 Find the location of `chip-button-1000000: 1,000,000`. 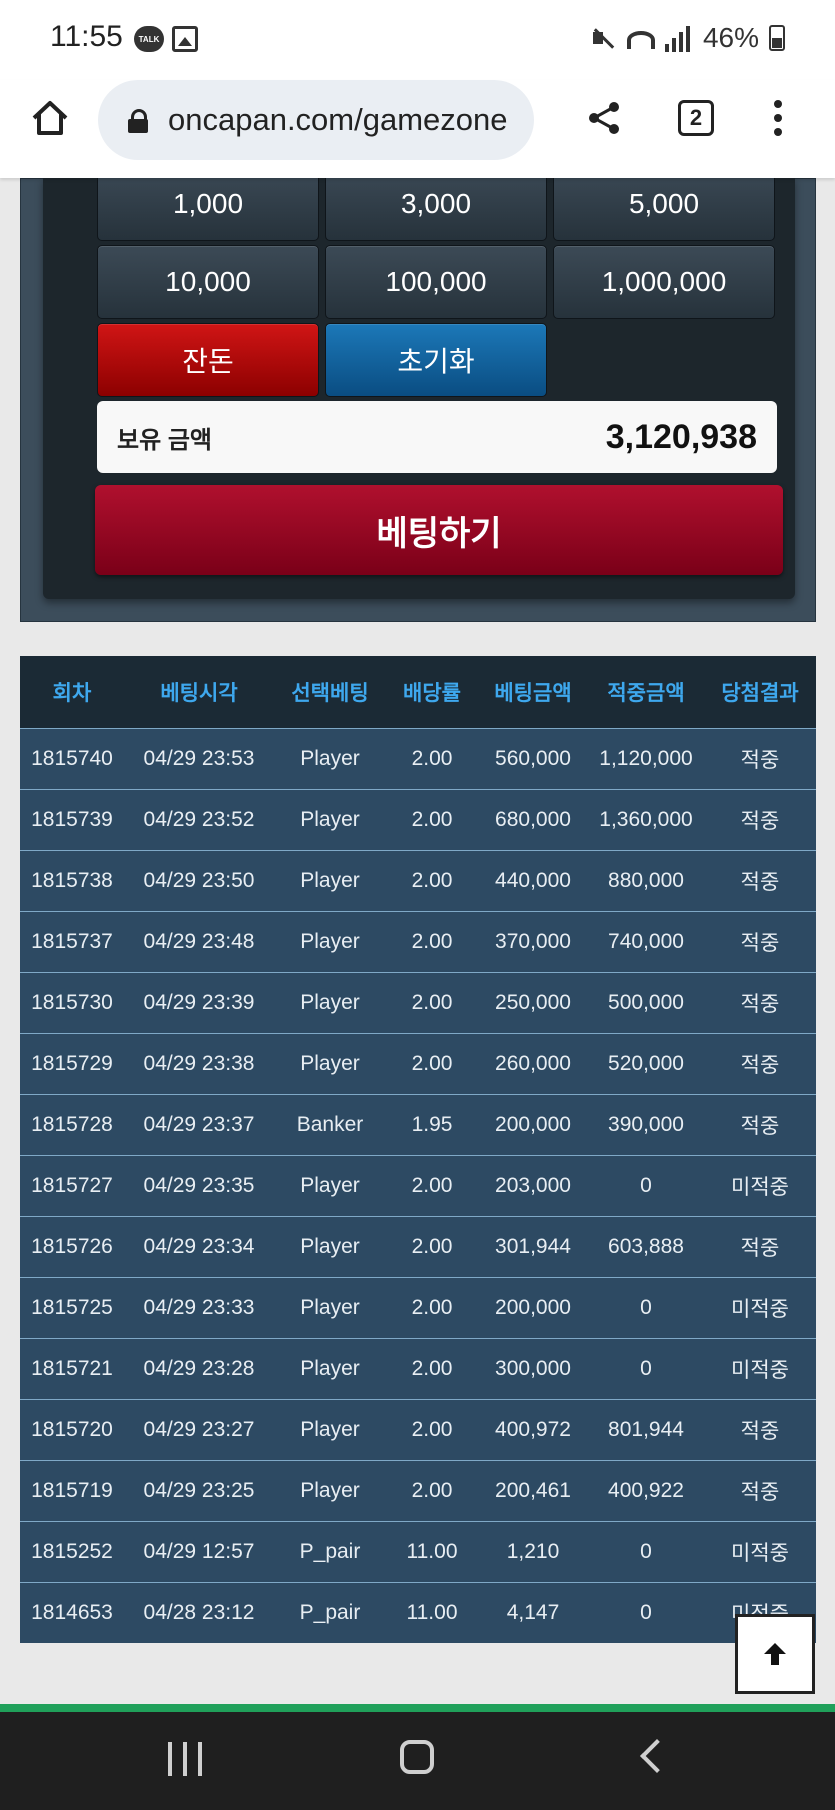

chip-button-1000000: 1,000,000 is located at coordinates (664, 282).